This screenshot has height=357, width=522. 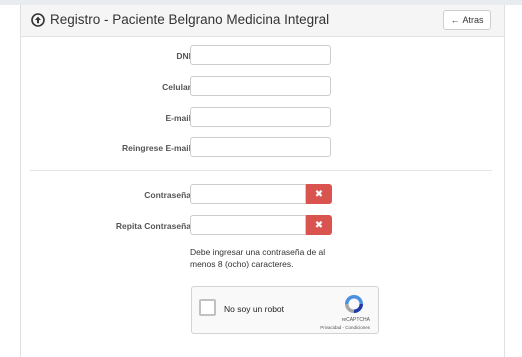 I want to click on email-field, so click(x=260, y=117).